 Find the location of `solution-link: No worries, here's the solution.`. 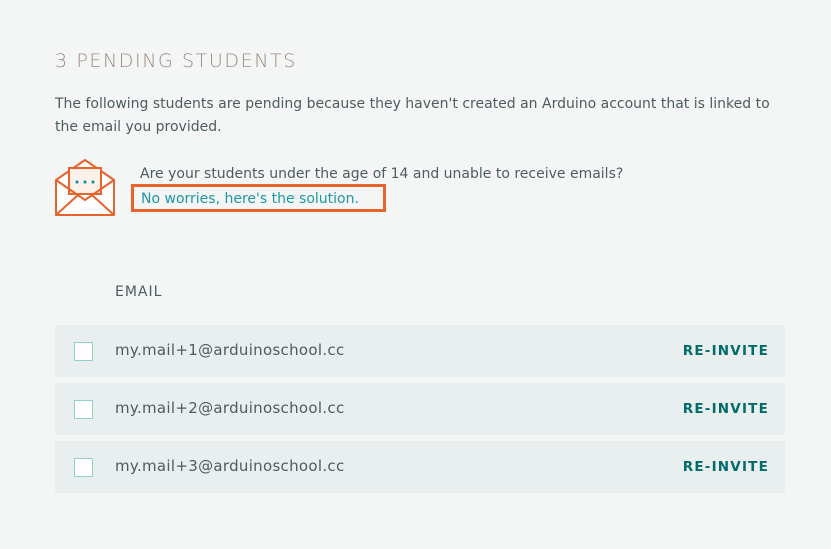

solution-link: No worries, here's the solution. is located at coordinates (258, 198).